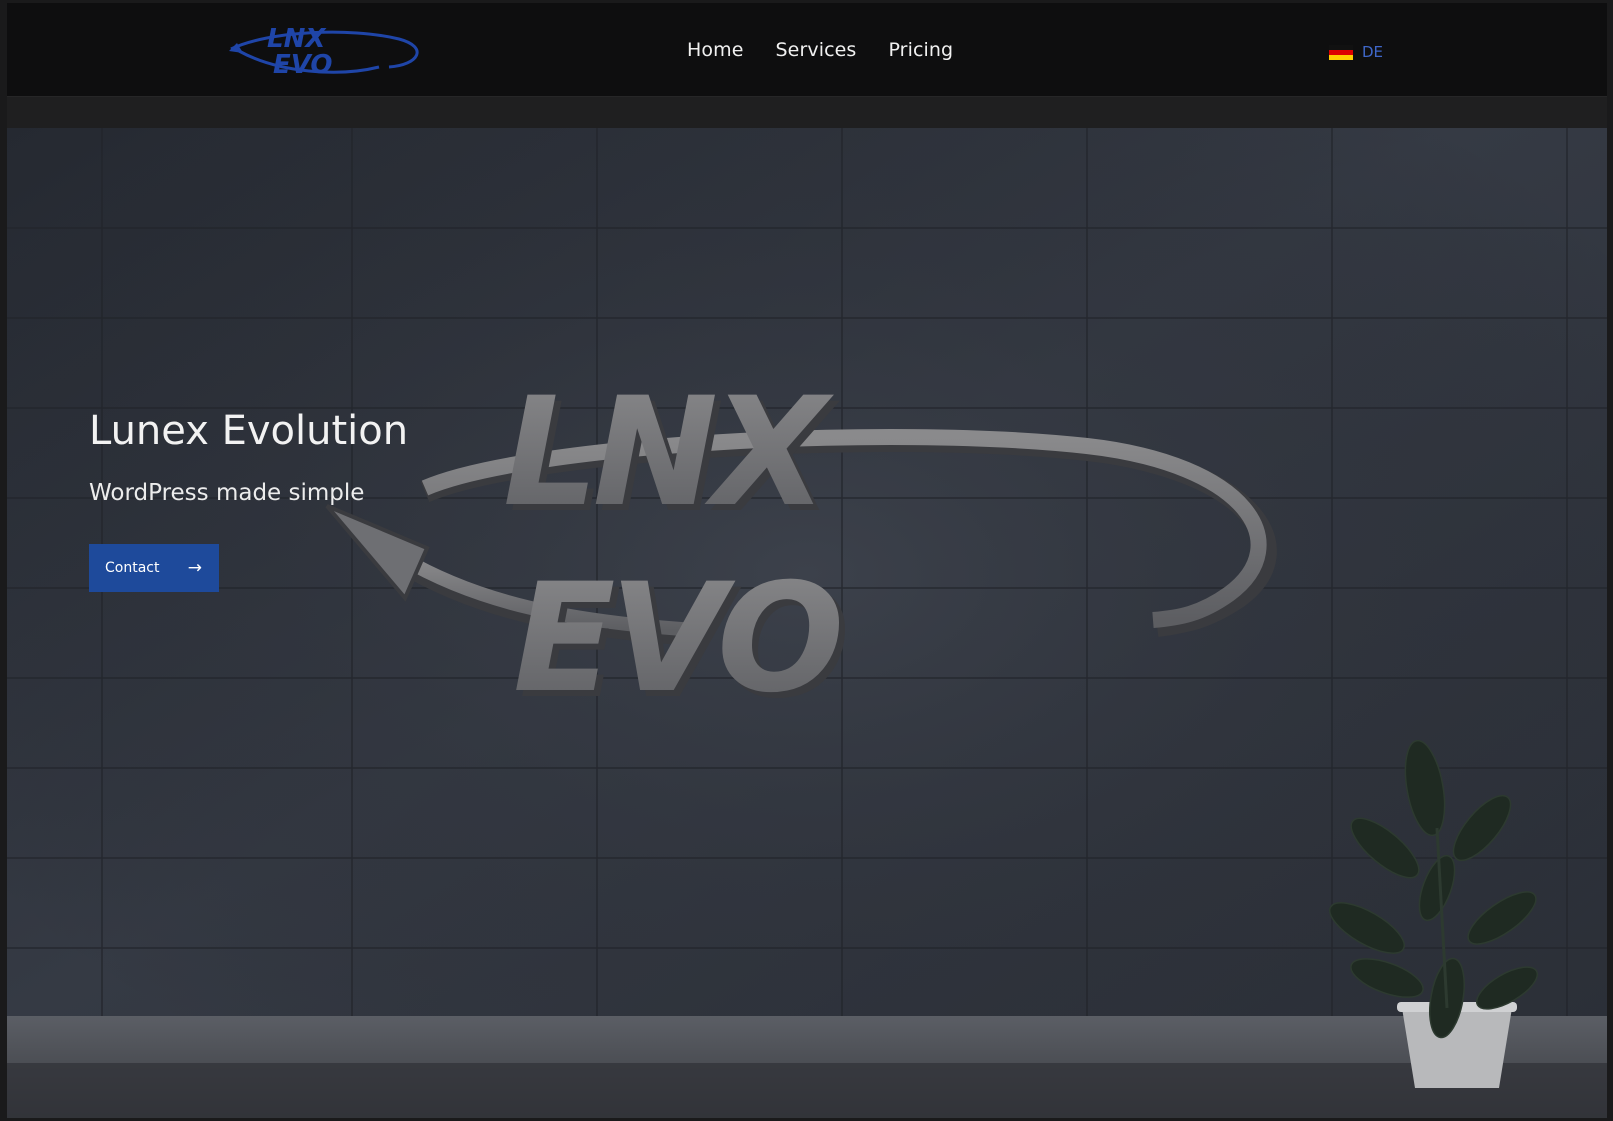  I want to click on main-nav: Home Services Pricing, so click(820, 50).